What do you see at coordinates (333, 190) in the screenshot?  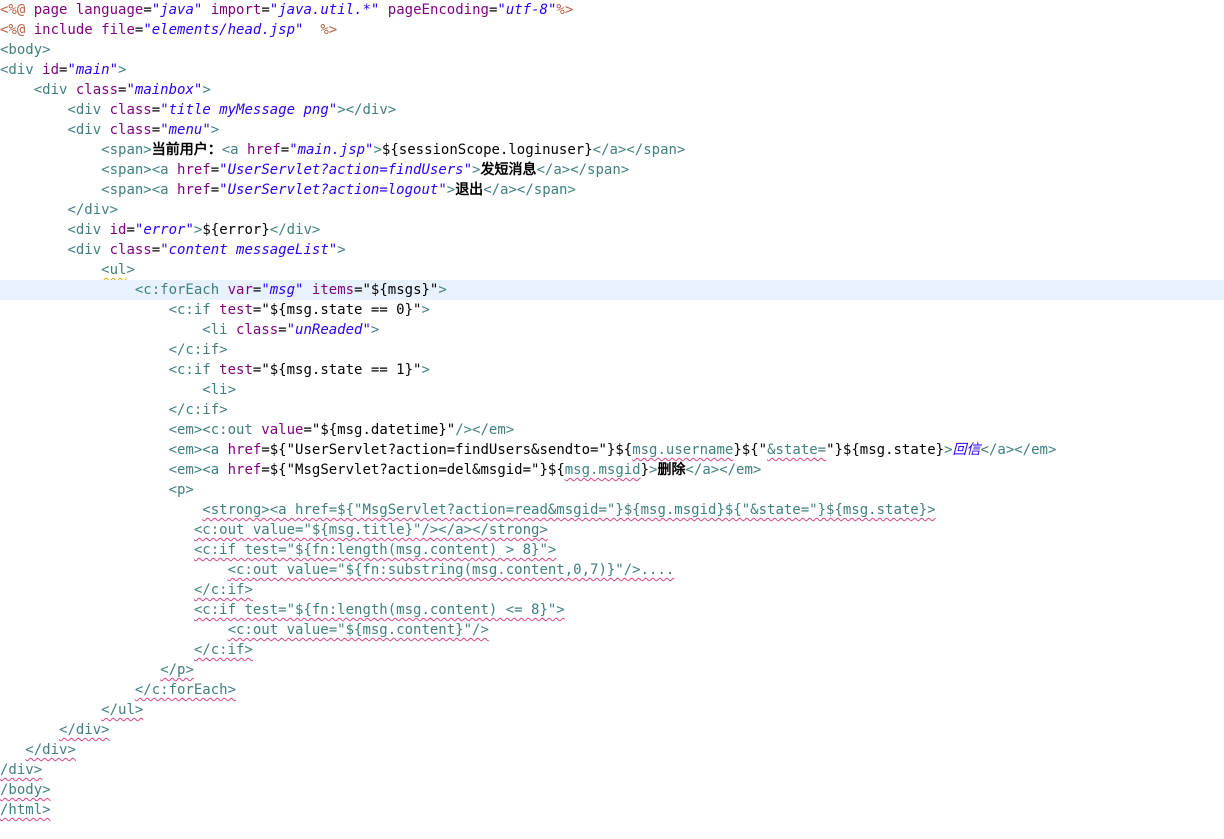 I see `code-token: "UserServlet?action=logout"` at bounding box center [333, 190].